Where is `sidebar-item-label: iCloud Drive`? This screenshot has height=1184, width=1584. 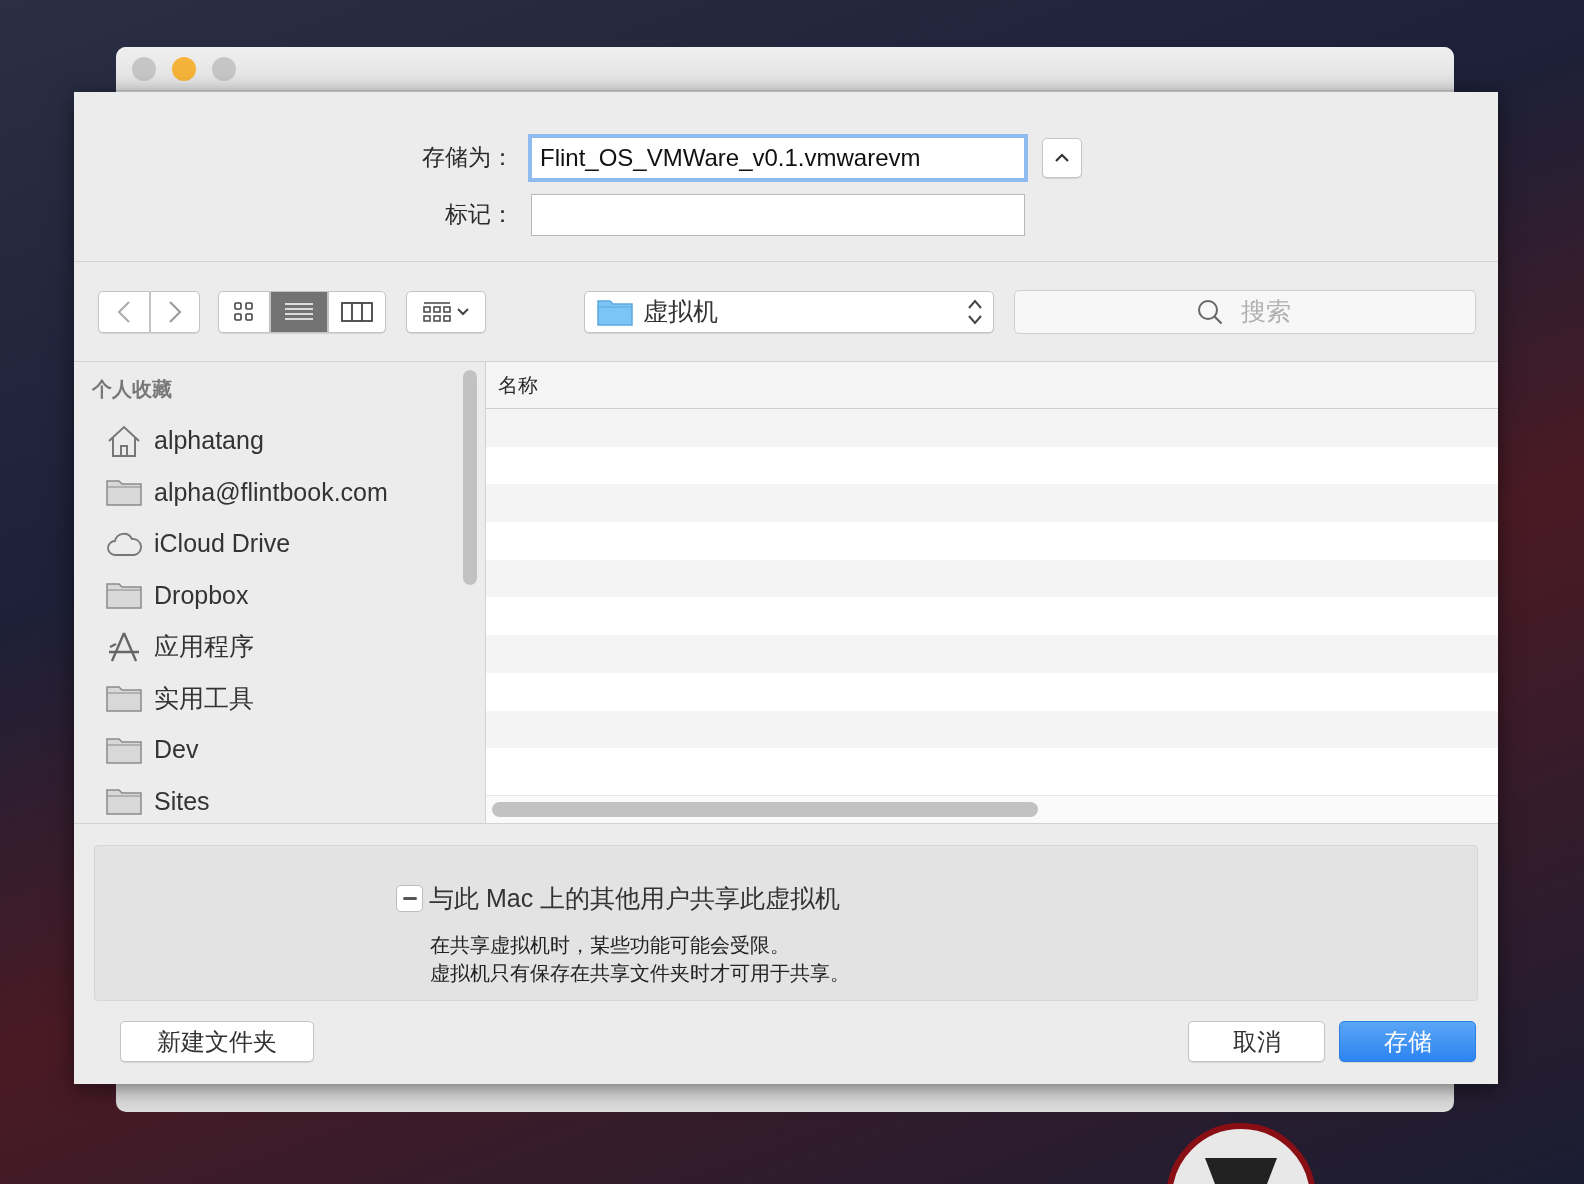
sidebar-item-label: iCloud Drive is located at coordinates (222, 544).